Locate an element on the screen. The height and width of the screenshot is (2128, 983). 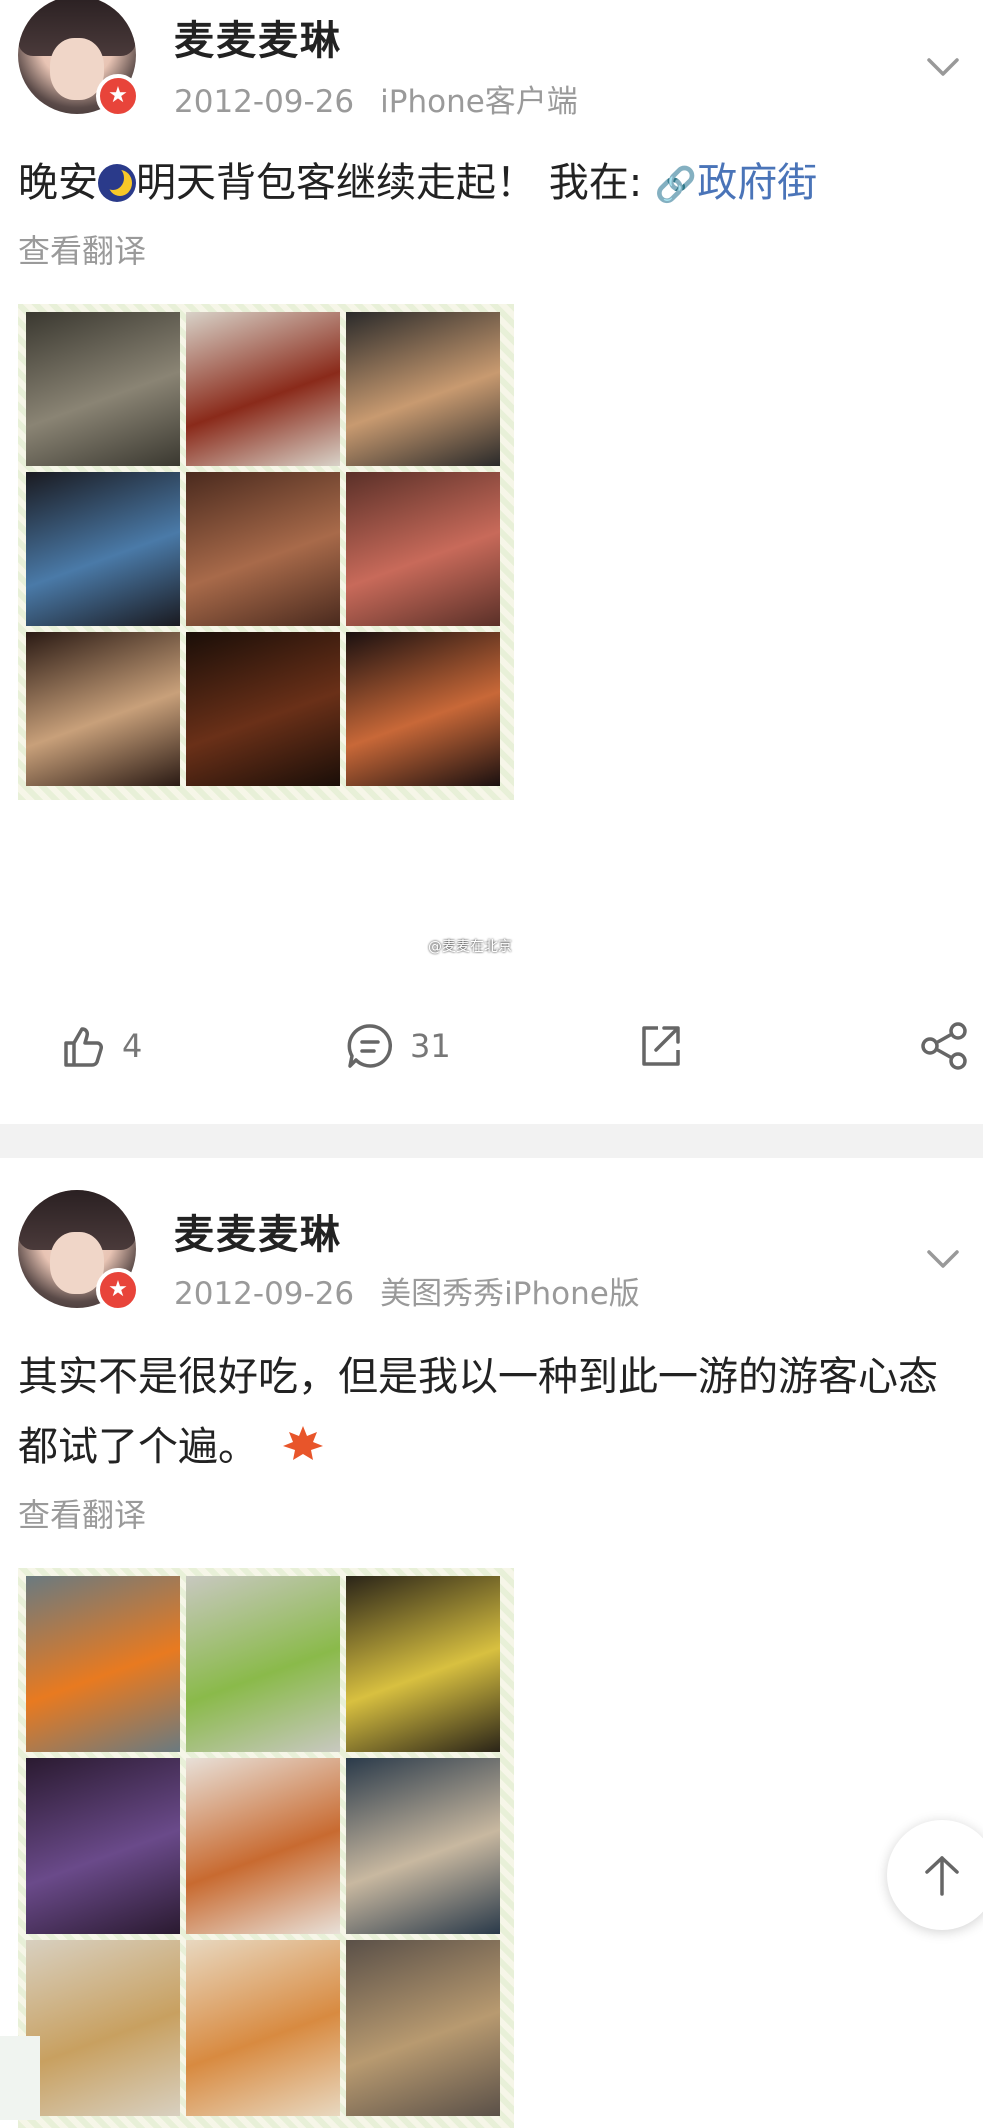
photo-green-drink-bottle is located at coordinates (263, 1664).